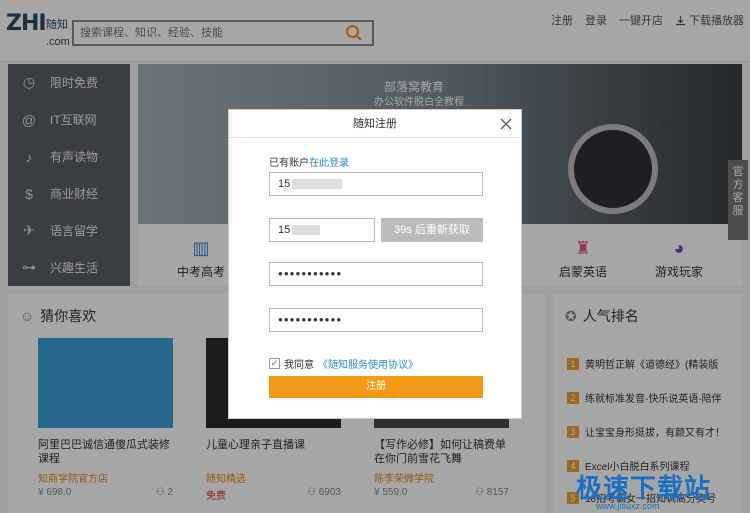 The width and height of the screenshot is (750, 513). Describe the element at coordinates (376, 184) in the screenshot. I see `phone-field: 15` at that location.